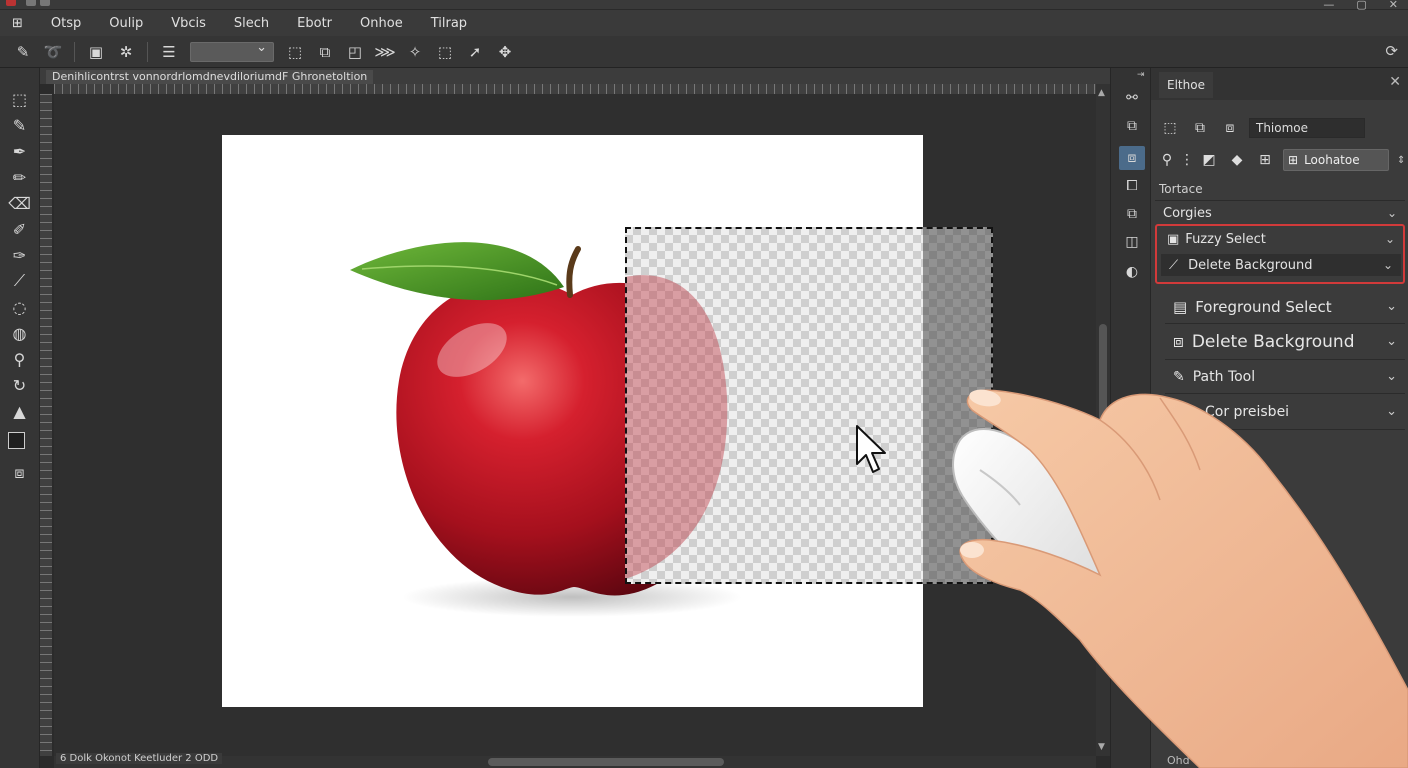 This screenshot has width=1408, height=768. I want to click on adjustments-icon: ⧈, so click(1132, 158).